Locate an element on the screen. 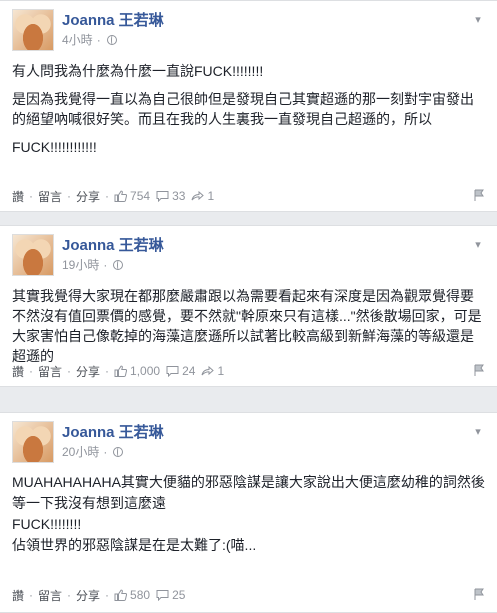 Image resolution: width=497 pixels, height=613 pixels. post-header: Joanna 王若琳 4小時 · ▾ is located at coordinates (248, 26).